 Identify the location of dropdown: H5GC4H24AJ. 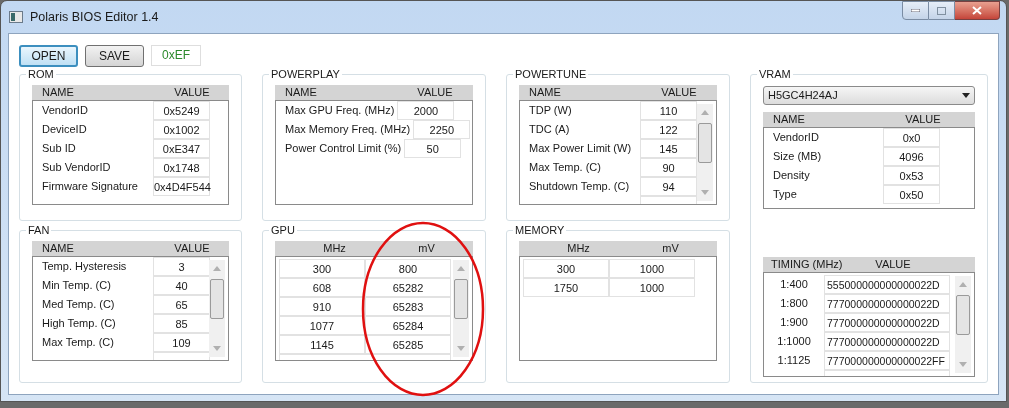
(869, 95).